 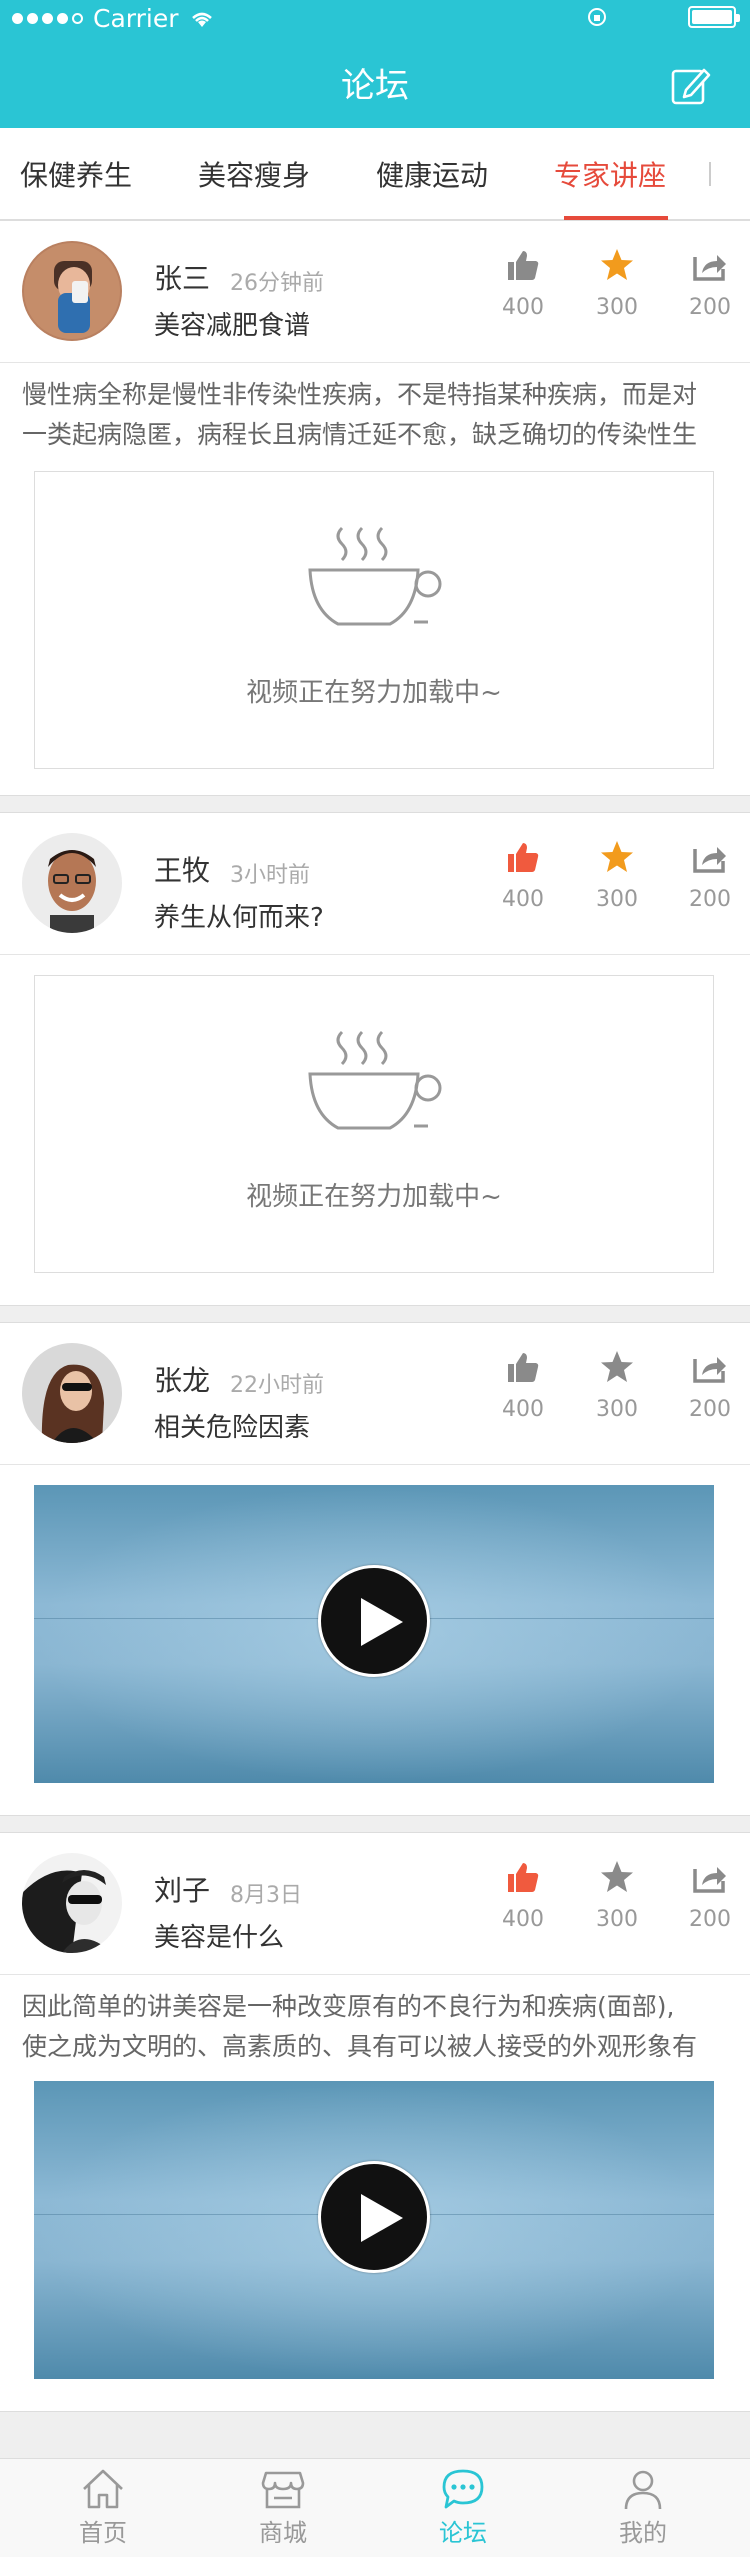 What do you see at coordinates (643, 2490) in the screenshot?
I see `user-icon` at bounding box center [643, 2490].